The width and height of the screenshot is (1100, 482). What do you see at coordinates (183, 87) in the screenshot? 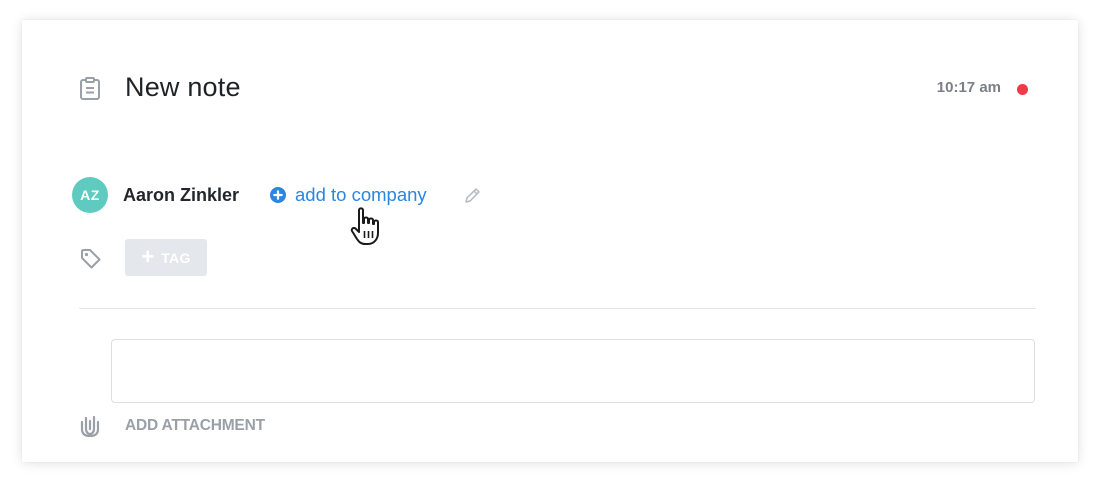
I see `note-title: New note` at bounding box center [183, 87].